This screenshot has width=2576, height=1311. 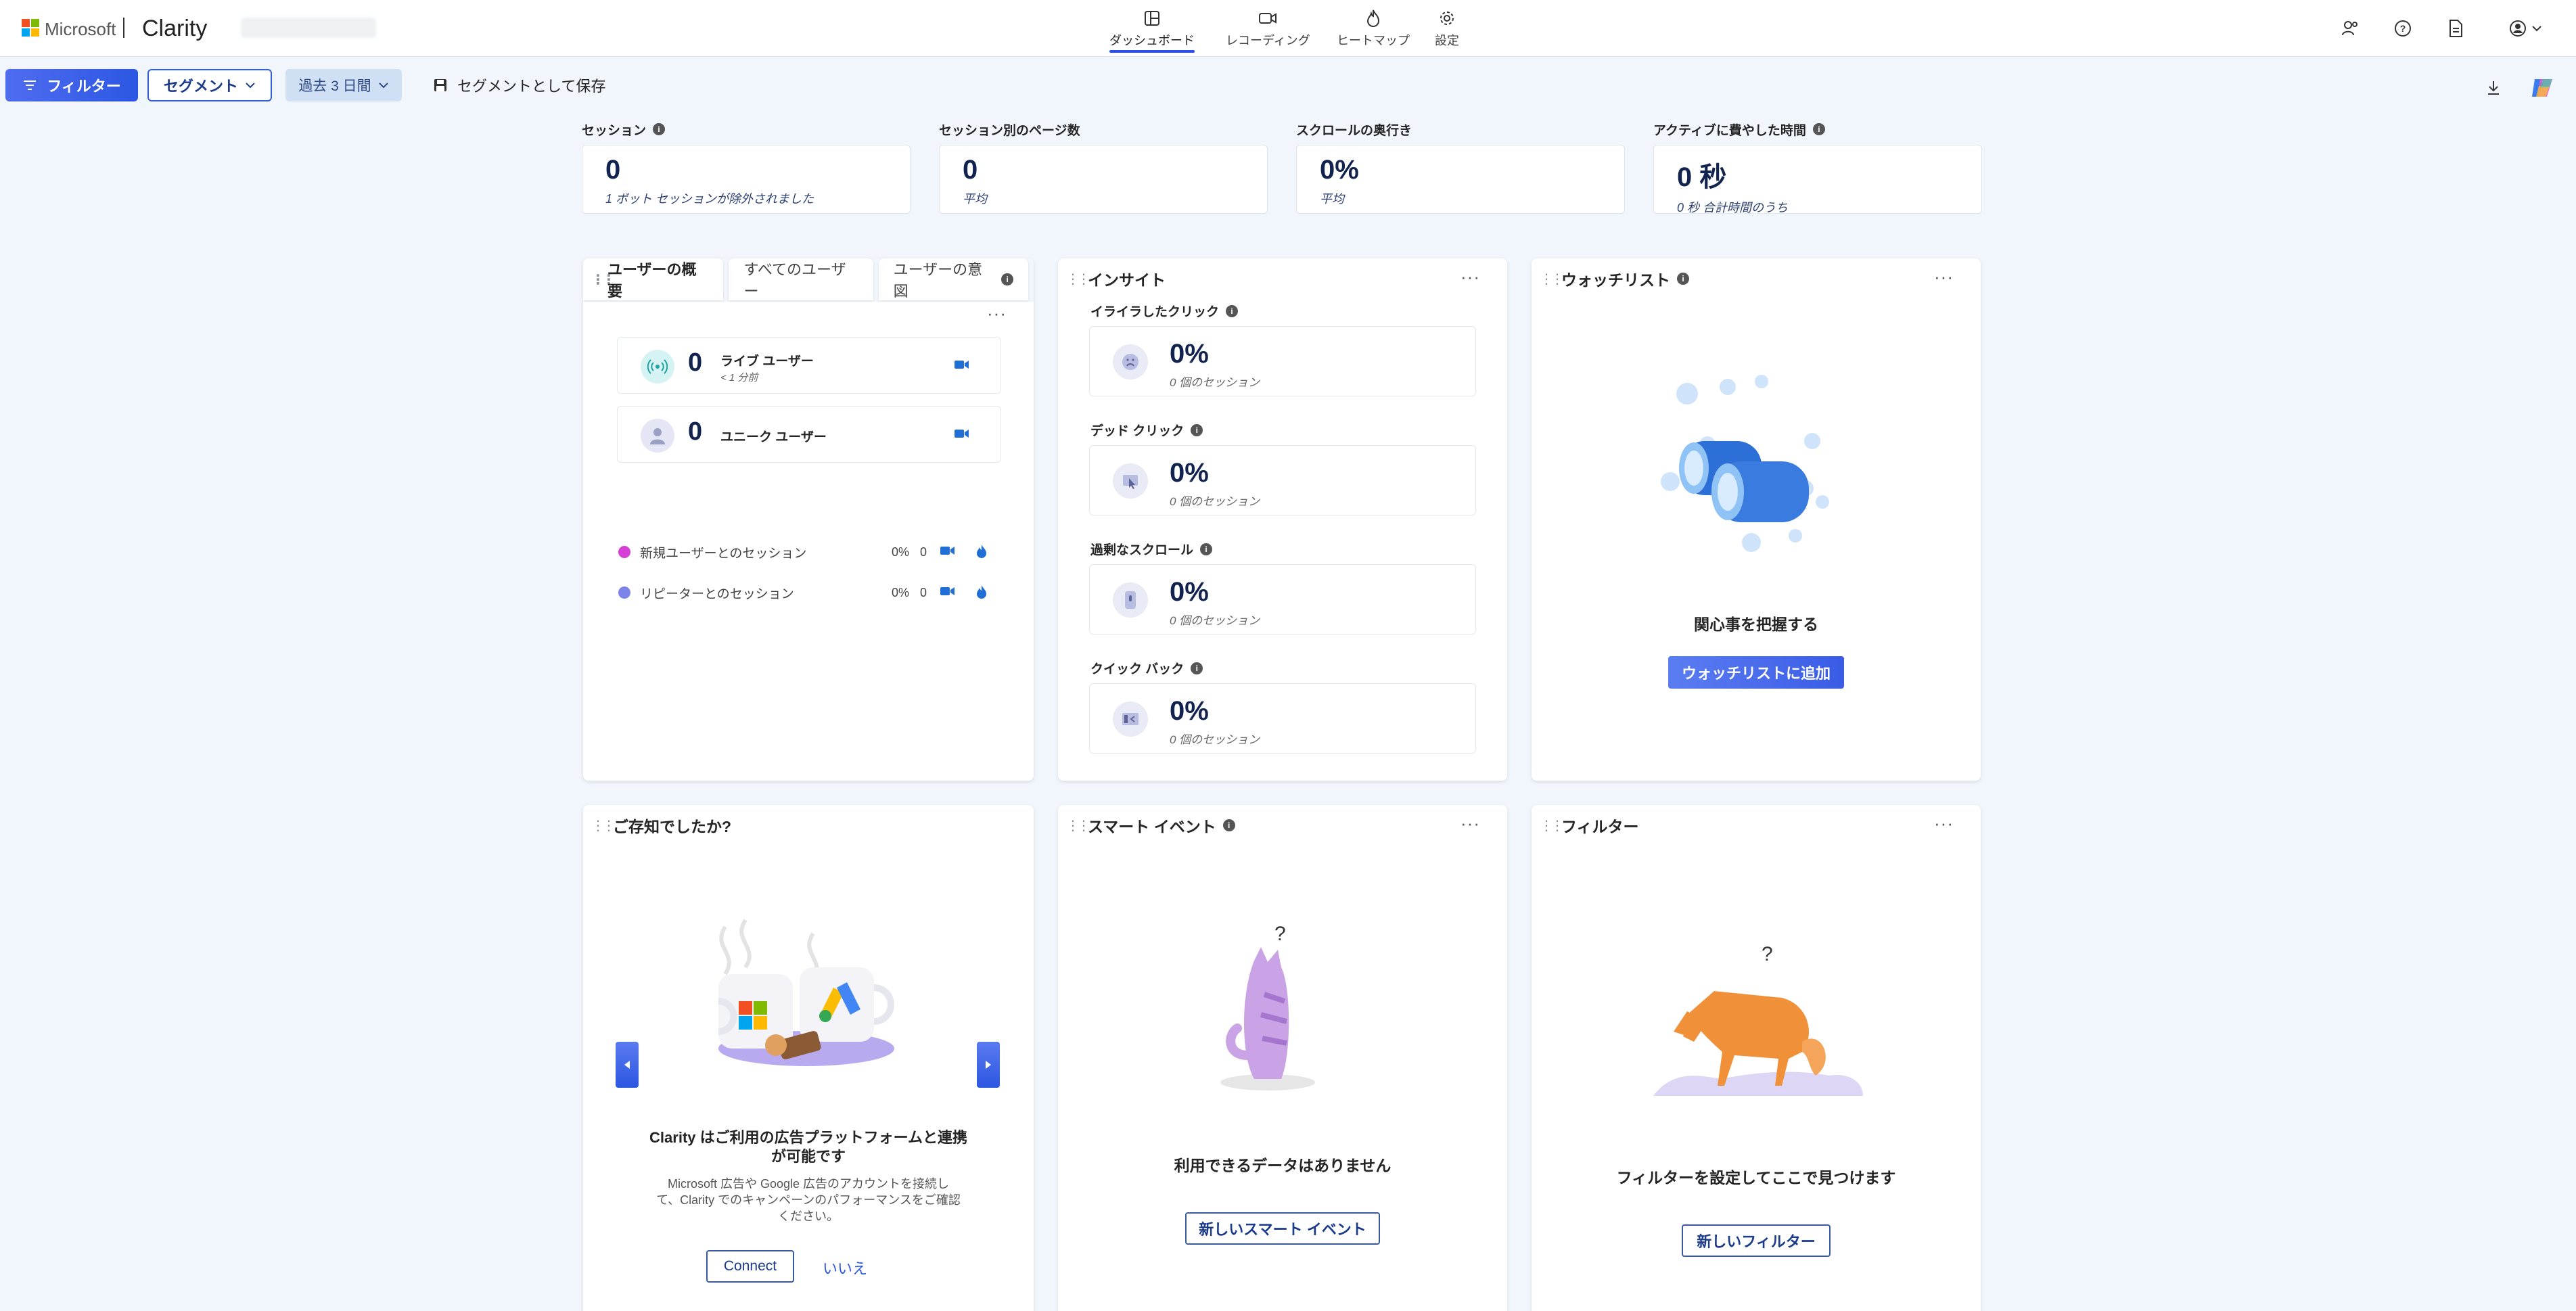 I want to click on date-range-dropdown: 過去 3 日間, so click(x=343, y=85).